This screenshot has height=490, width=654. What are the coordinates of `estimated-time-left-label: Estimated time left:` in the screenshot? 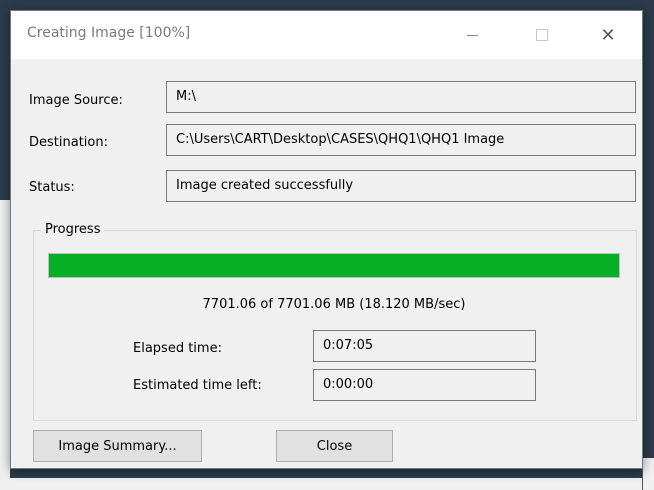 It's located at (197, 385).